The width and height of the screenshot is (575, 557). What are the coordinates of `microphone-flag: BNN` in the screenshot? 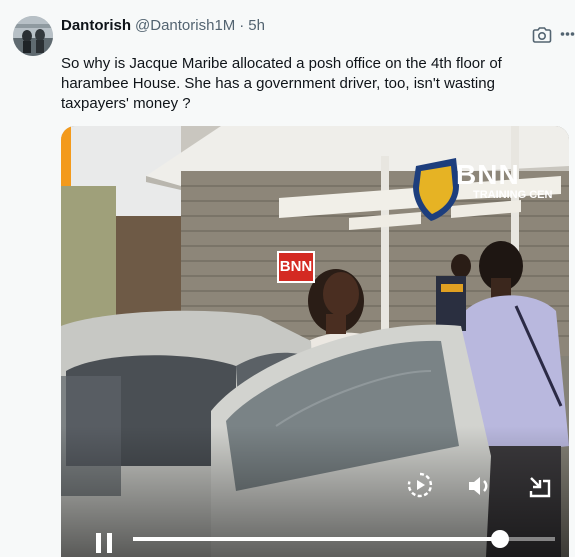 It's located at (296, 267).